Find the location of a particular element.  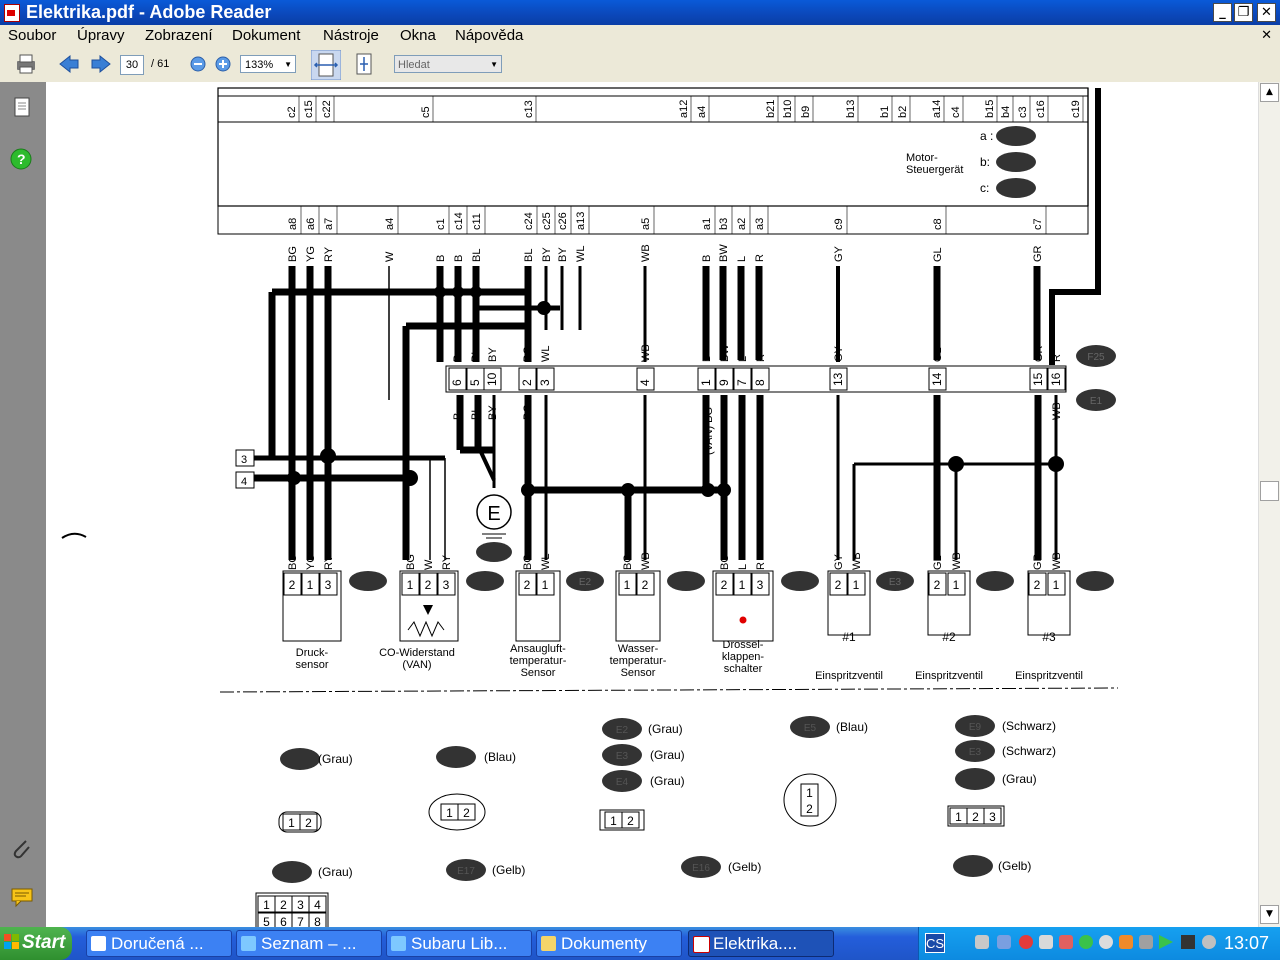

wire-color-label: W is located at coordinates (390, 256).